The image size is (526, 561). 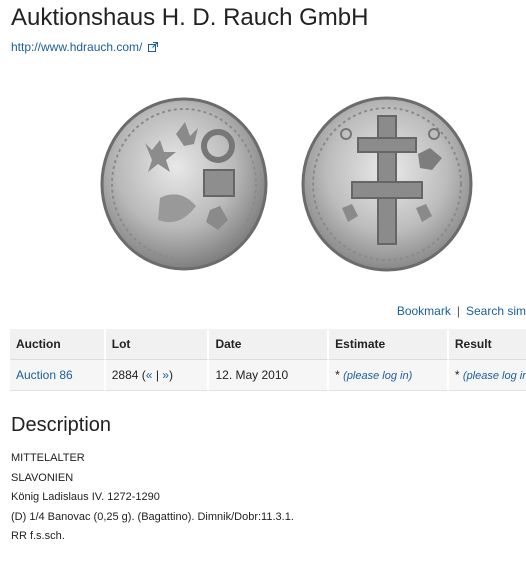 I want to click on bookmark-link: Bookmark, so click(x=424, y=311).